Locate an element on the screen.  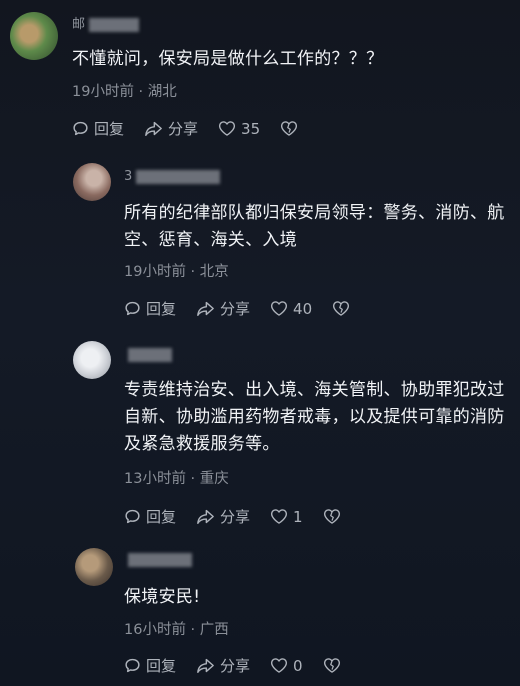
username: 3 is located at coordinates (172, 177).